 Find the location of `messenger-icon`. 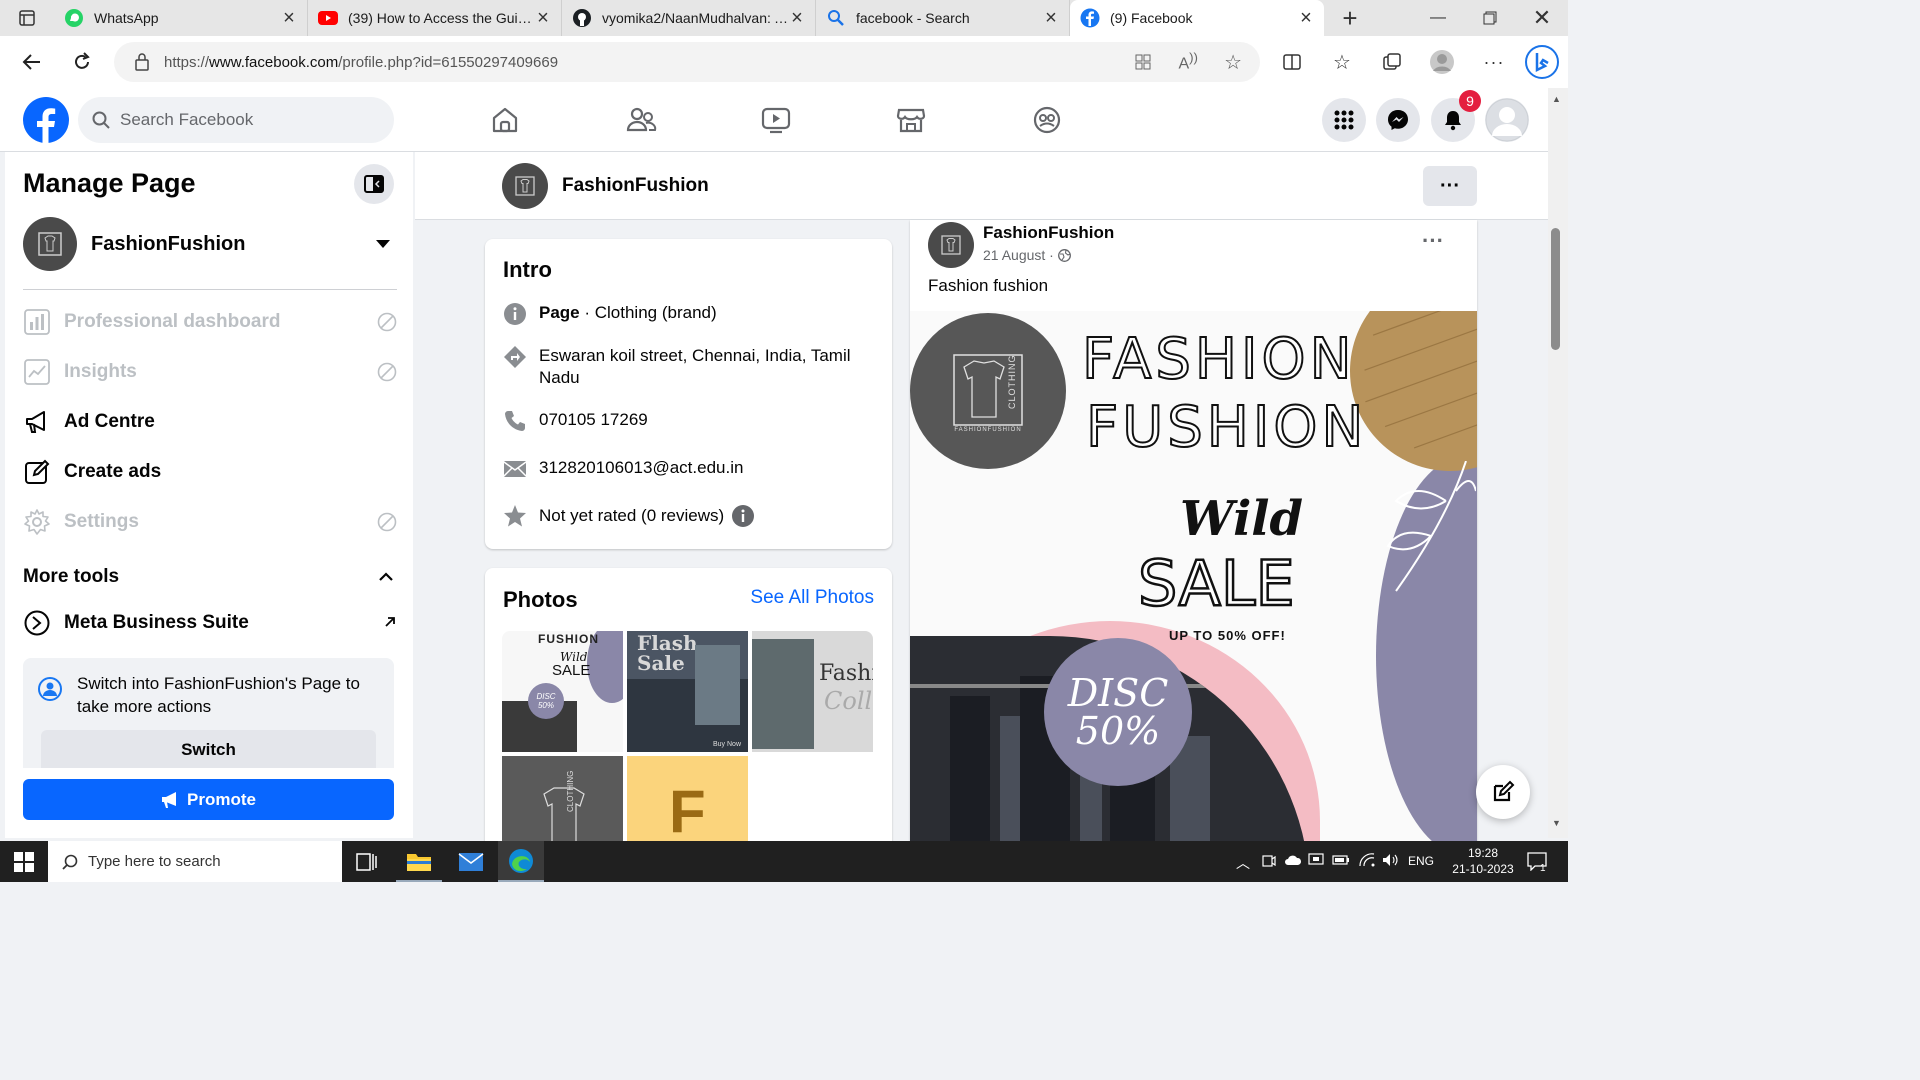

messenger-icon is located at coordinates (1398, 120).